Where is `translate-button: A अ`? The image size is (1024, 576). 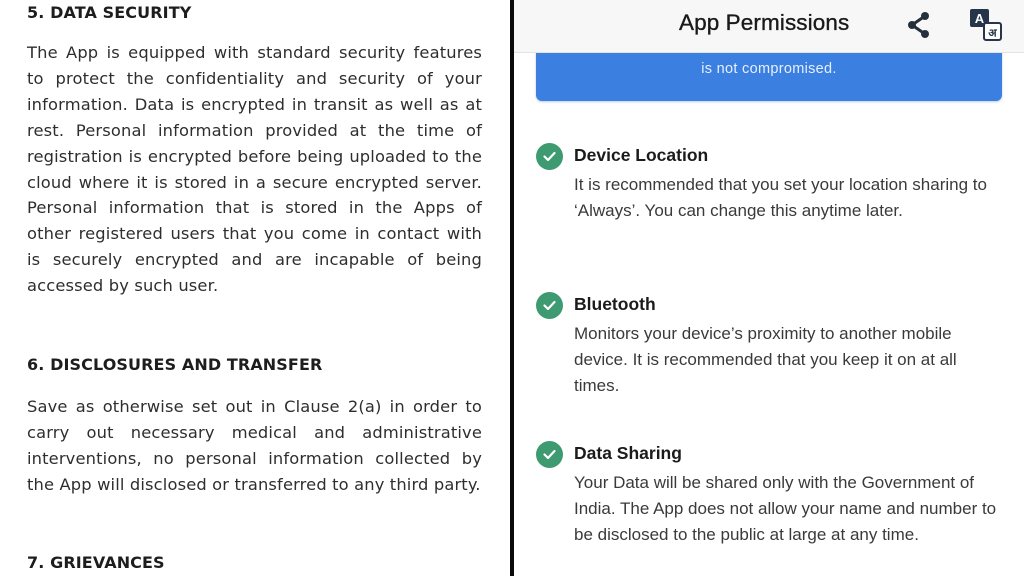
translate-button: A अ is located at coordinates (986, 25).